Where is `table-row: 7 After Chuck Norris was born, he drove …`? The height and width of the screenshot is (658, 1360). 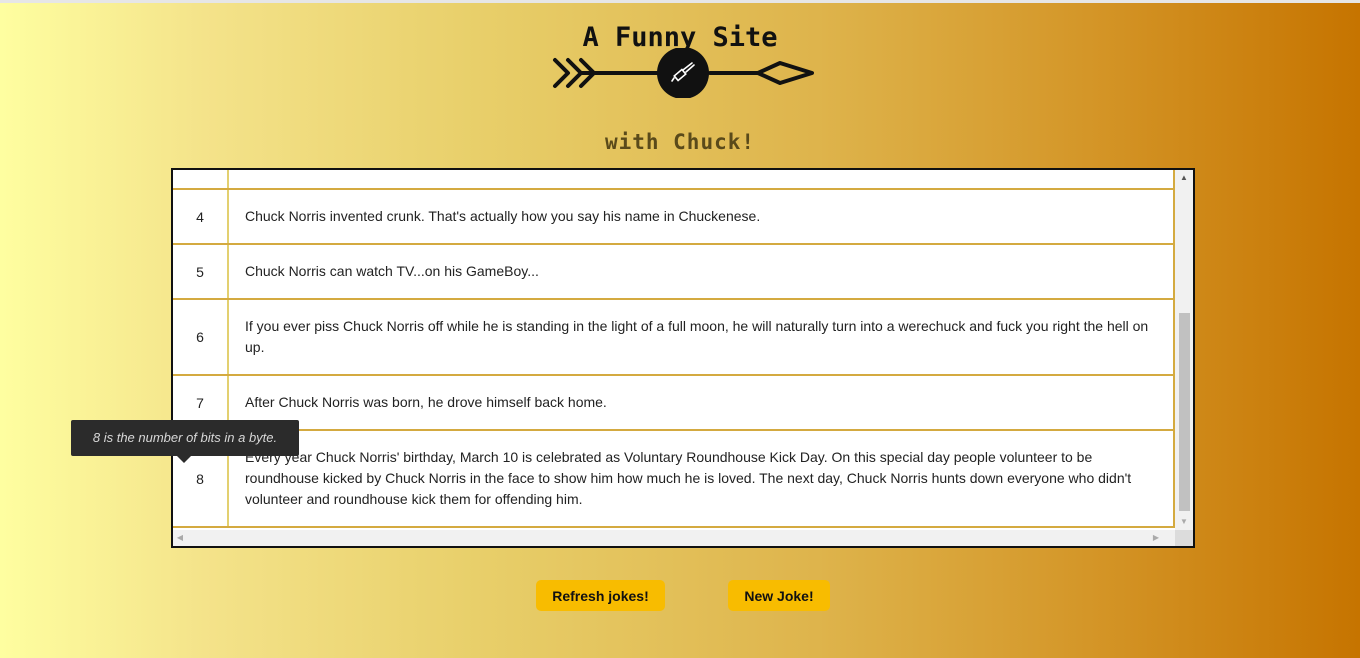 table-row: 7 After Chuck Norris was born, he drove … is located at coordinates (675, 403).